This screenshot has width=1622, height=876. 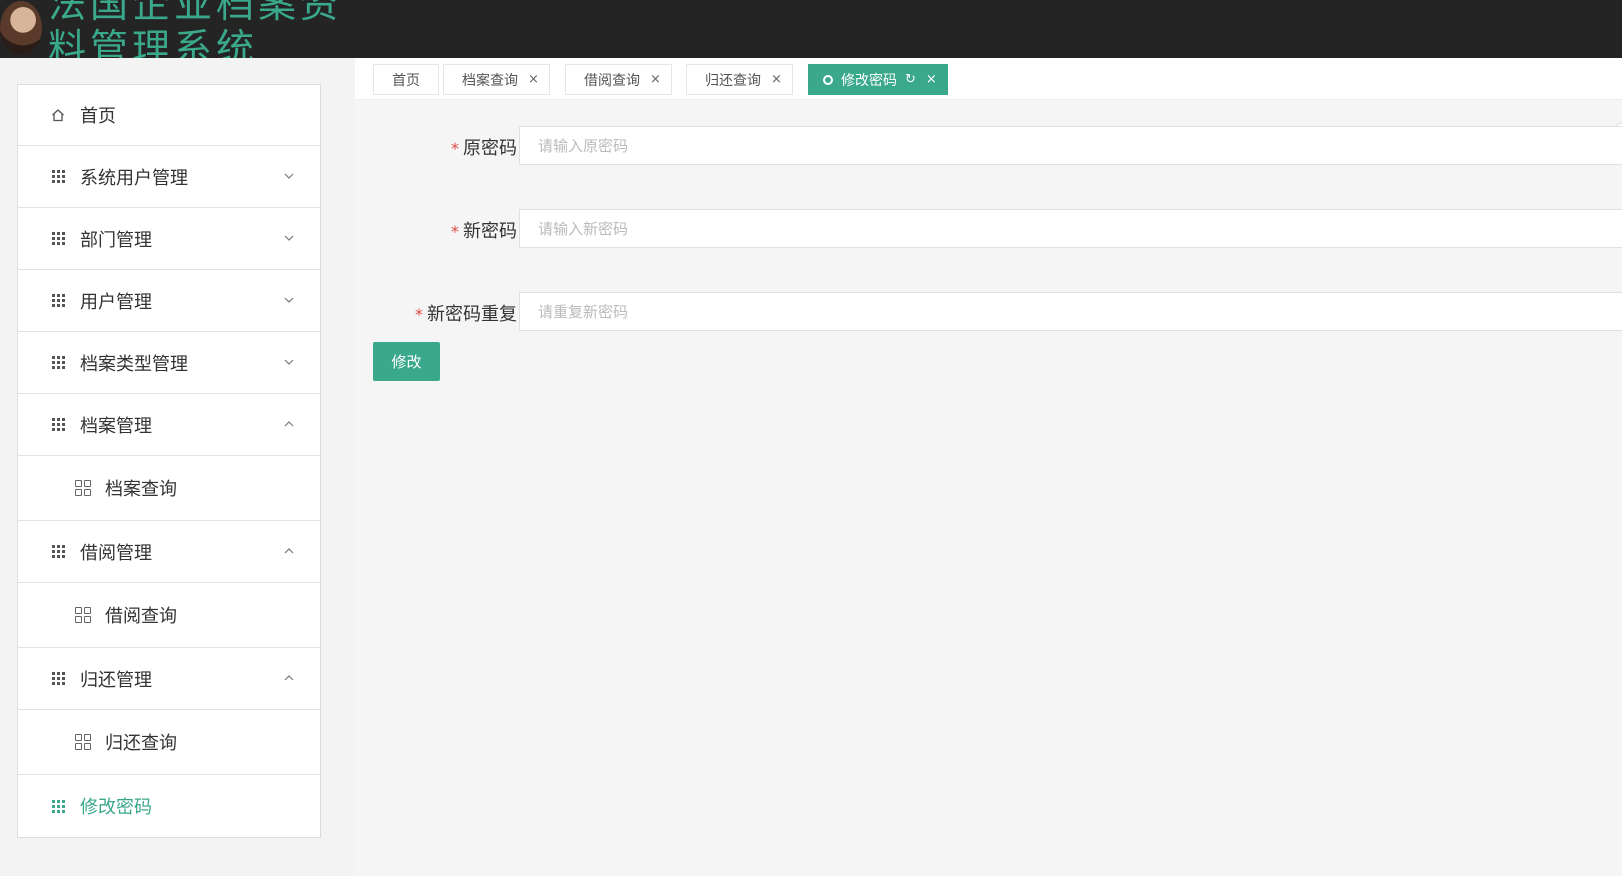 I want to click on active-dot-icon, so click(x=828, y=79).